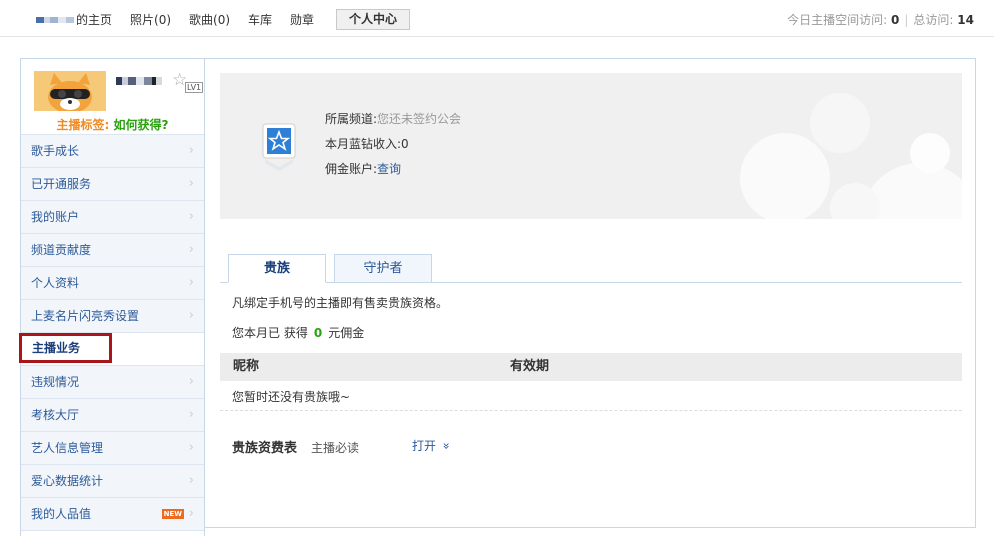 Image resolution: width=994 pixels, height=536 pixels. Describe the element at coordinates (112, 382) in the screenshot. I see `sidebar-item-violations: 违规情况 ›` at that location.